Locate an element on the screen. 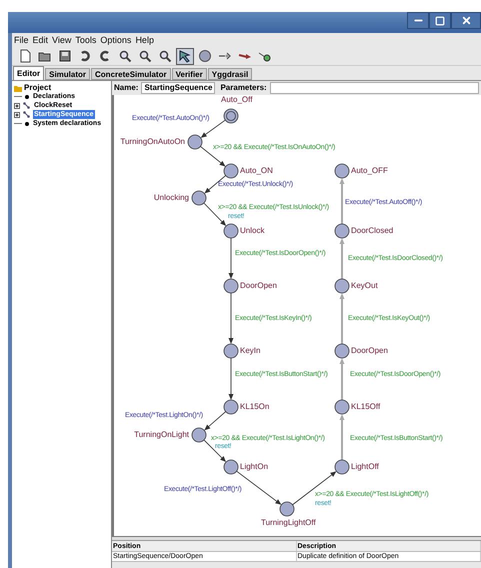  tab: ConcreteSimulator is located at coordinates (131, 74).